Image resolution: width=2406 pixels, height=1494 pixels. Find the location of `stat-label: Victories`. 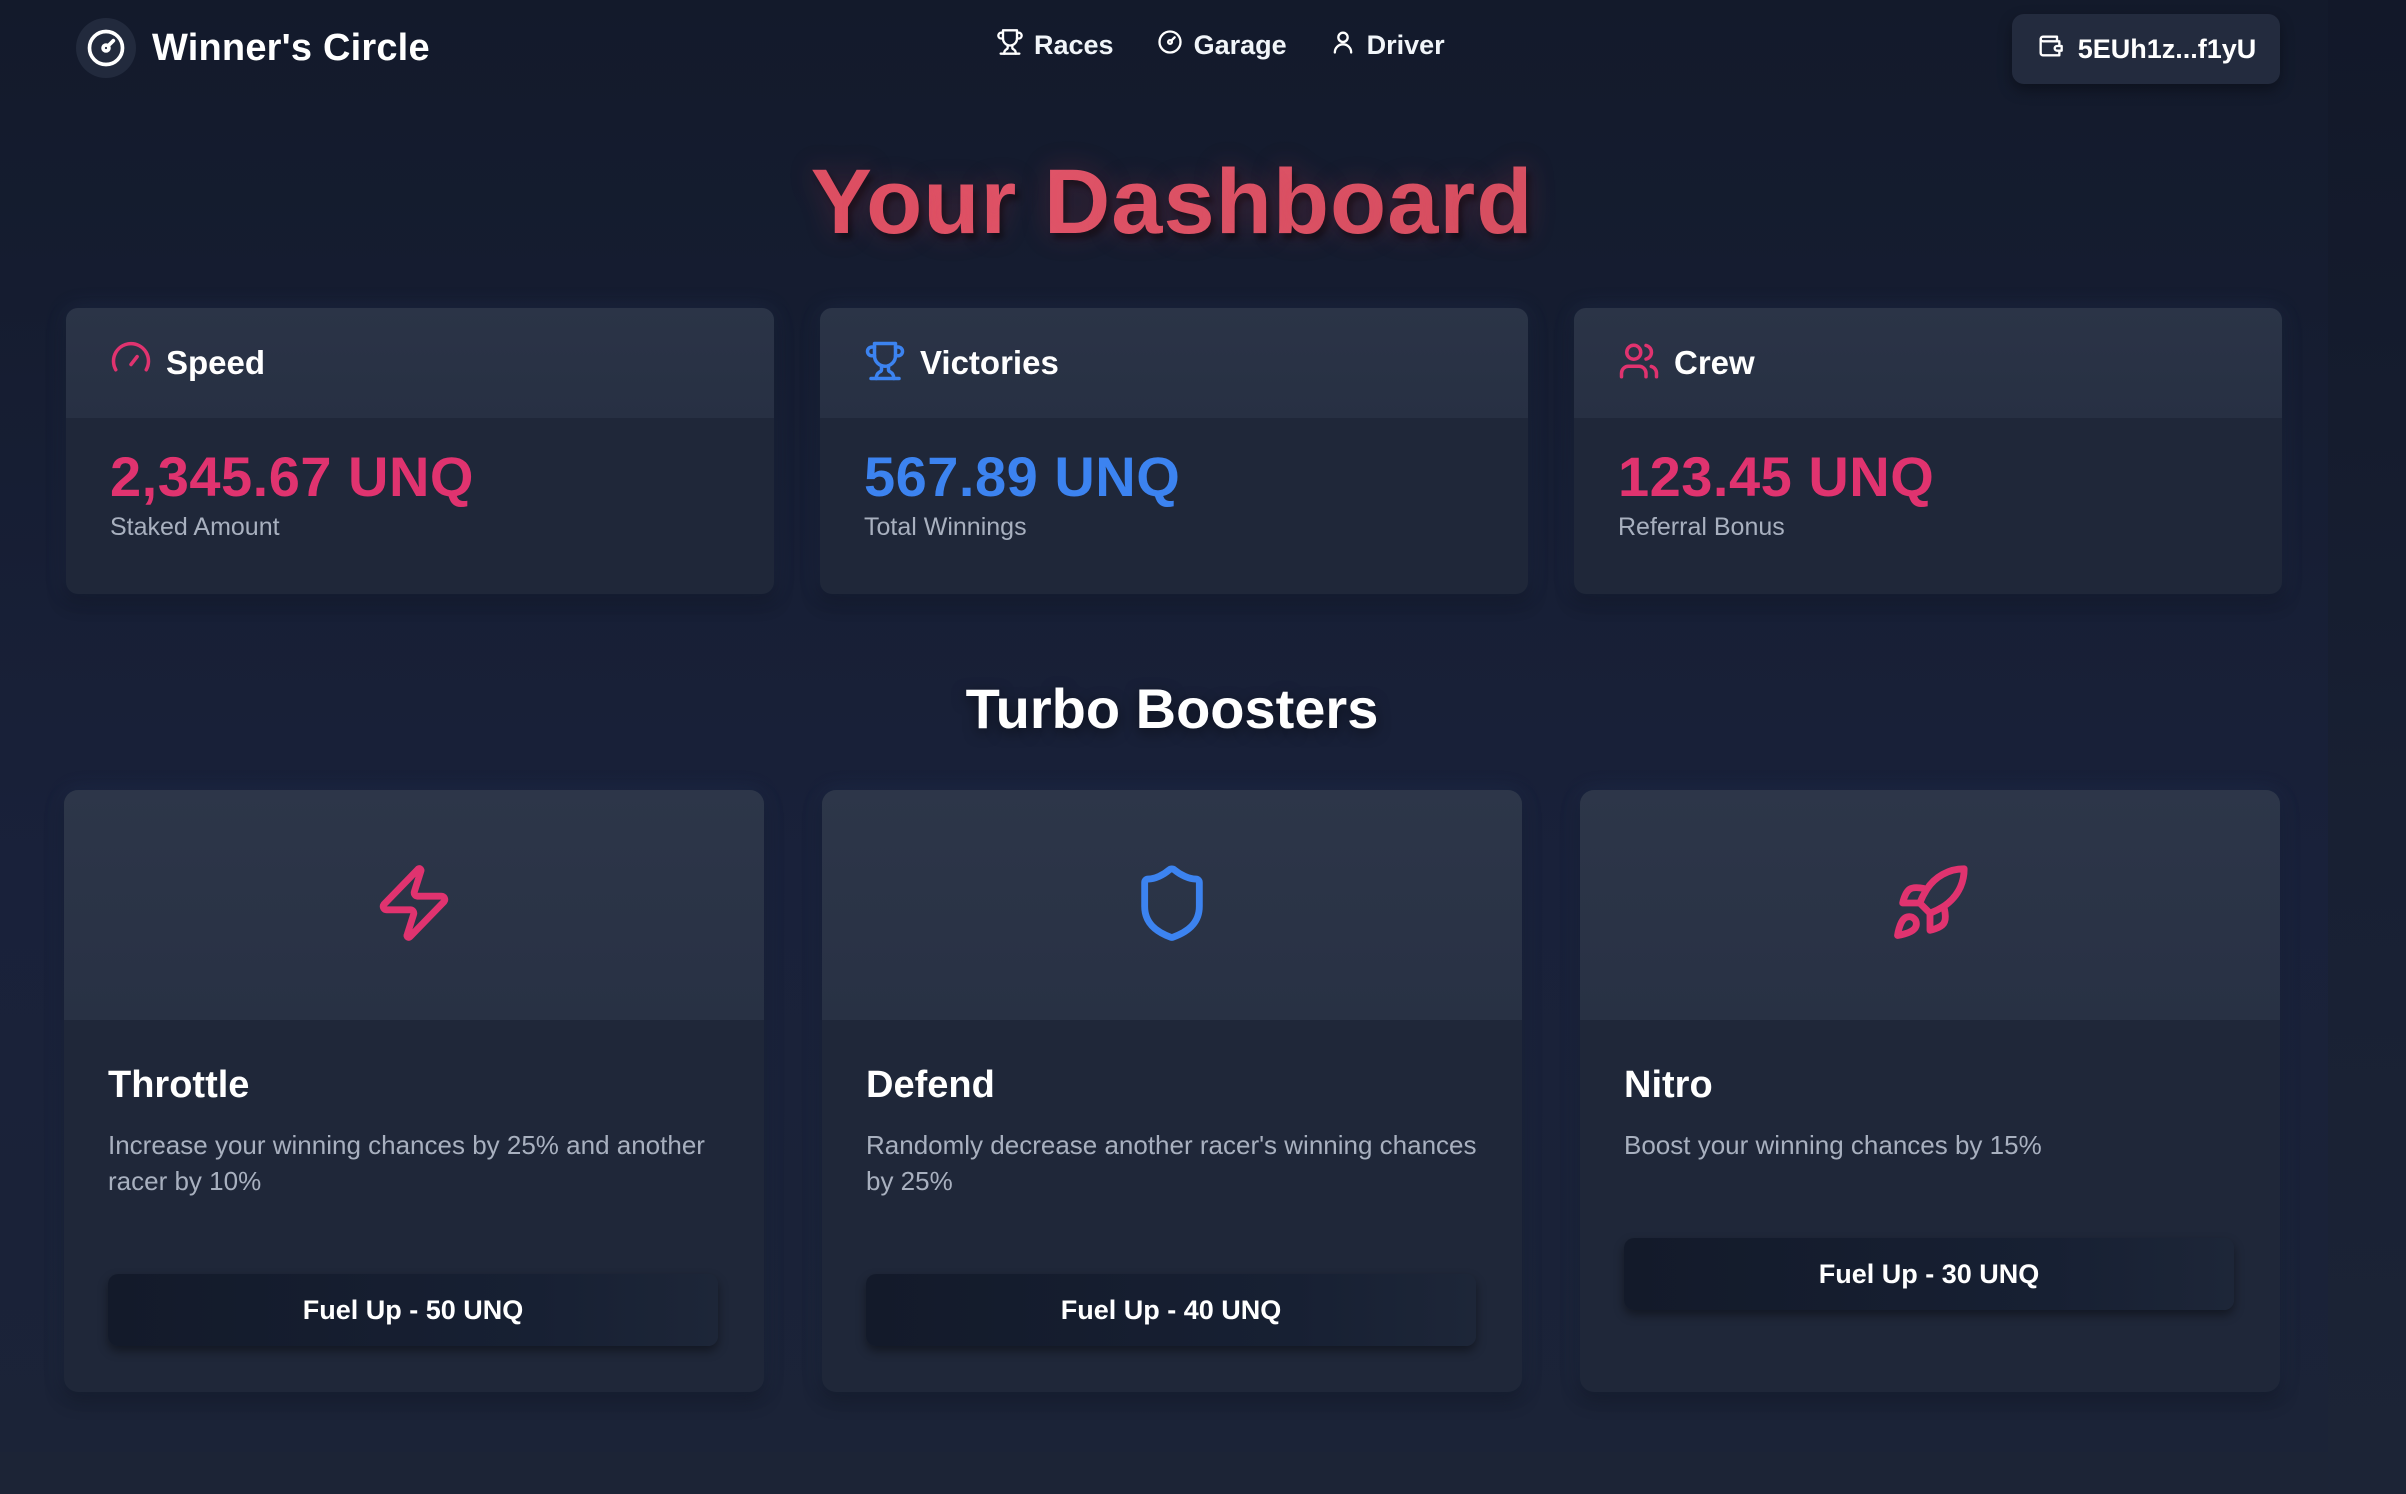

stat-label: Victories is located at coordinates (989, 362).